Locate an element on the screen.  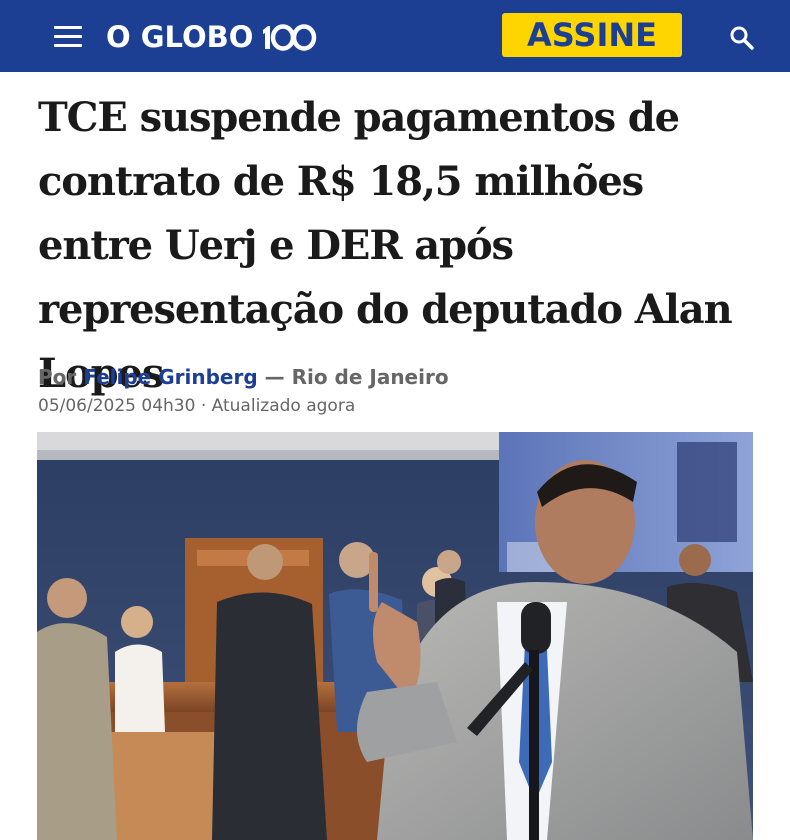
hamburger-menu-icon is located at coordinates (68, 36).